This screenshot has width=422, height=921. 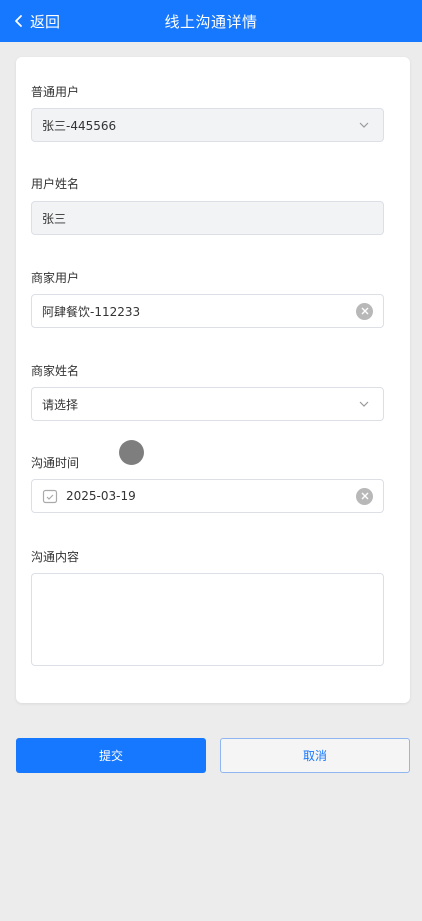 I want to click on comm-content-textarea, so click(x=207, y=619).